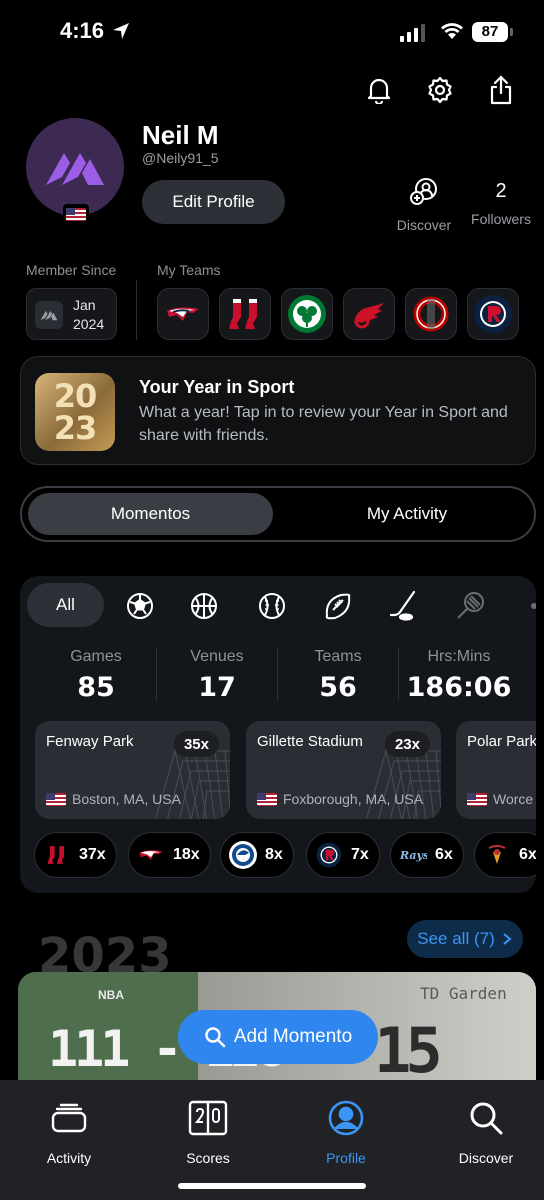 The width and height of the screenshot is (544, 1200). I want to click on country-flag-badge, so click(76, 214).